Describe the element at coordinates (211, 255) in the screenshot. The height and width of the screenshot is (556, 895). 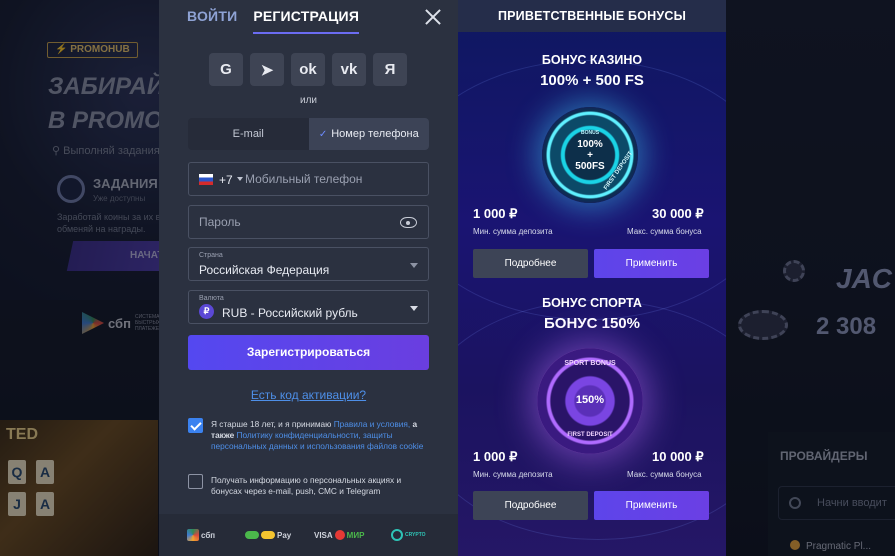
I see `country-label: Страна` at that location.